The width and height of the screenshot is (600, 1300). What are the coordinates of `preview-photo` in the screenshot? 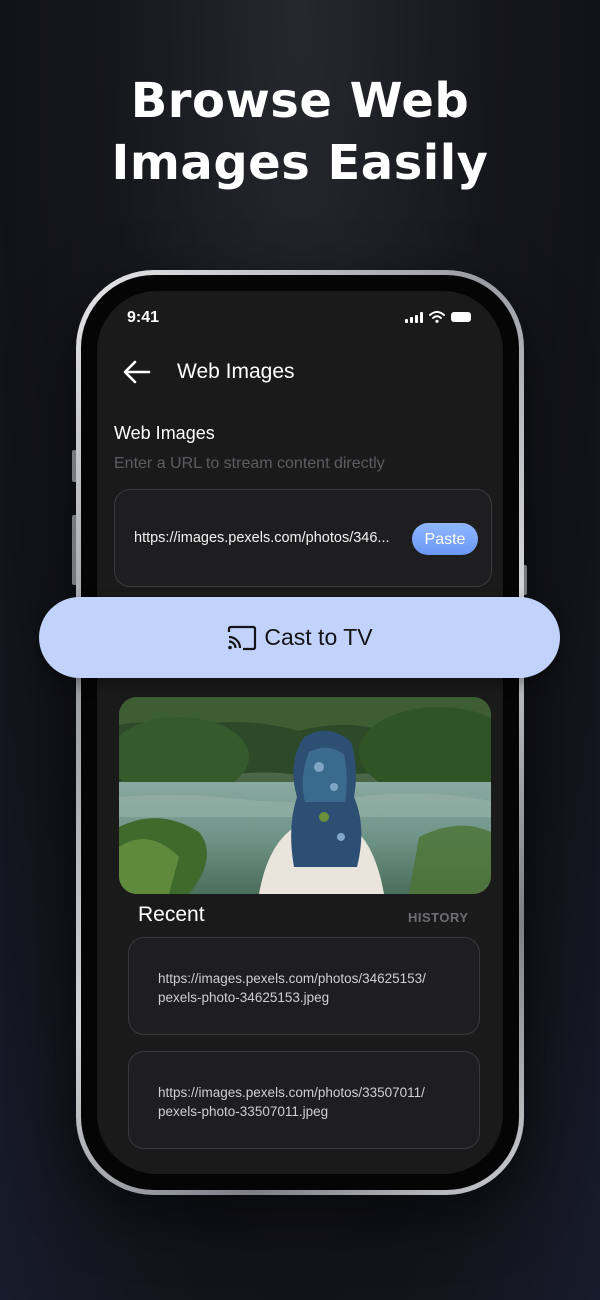 It's located at (305, 795).